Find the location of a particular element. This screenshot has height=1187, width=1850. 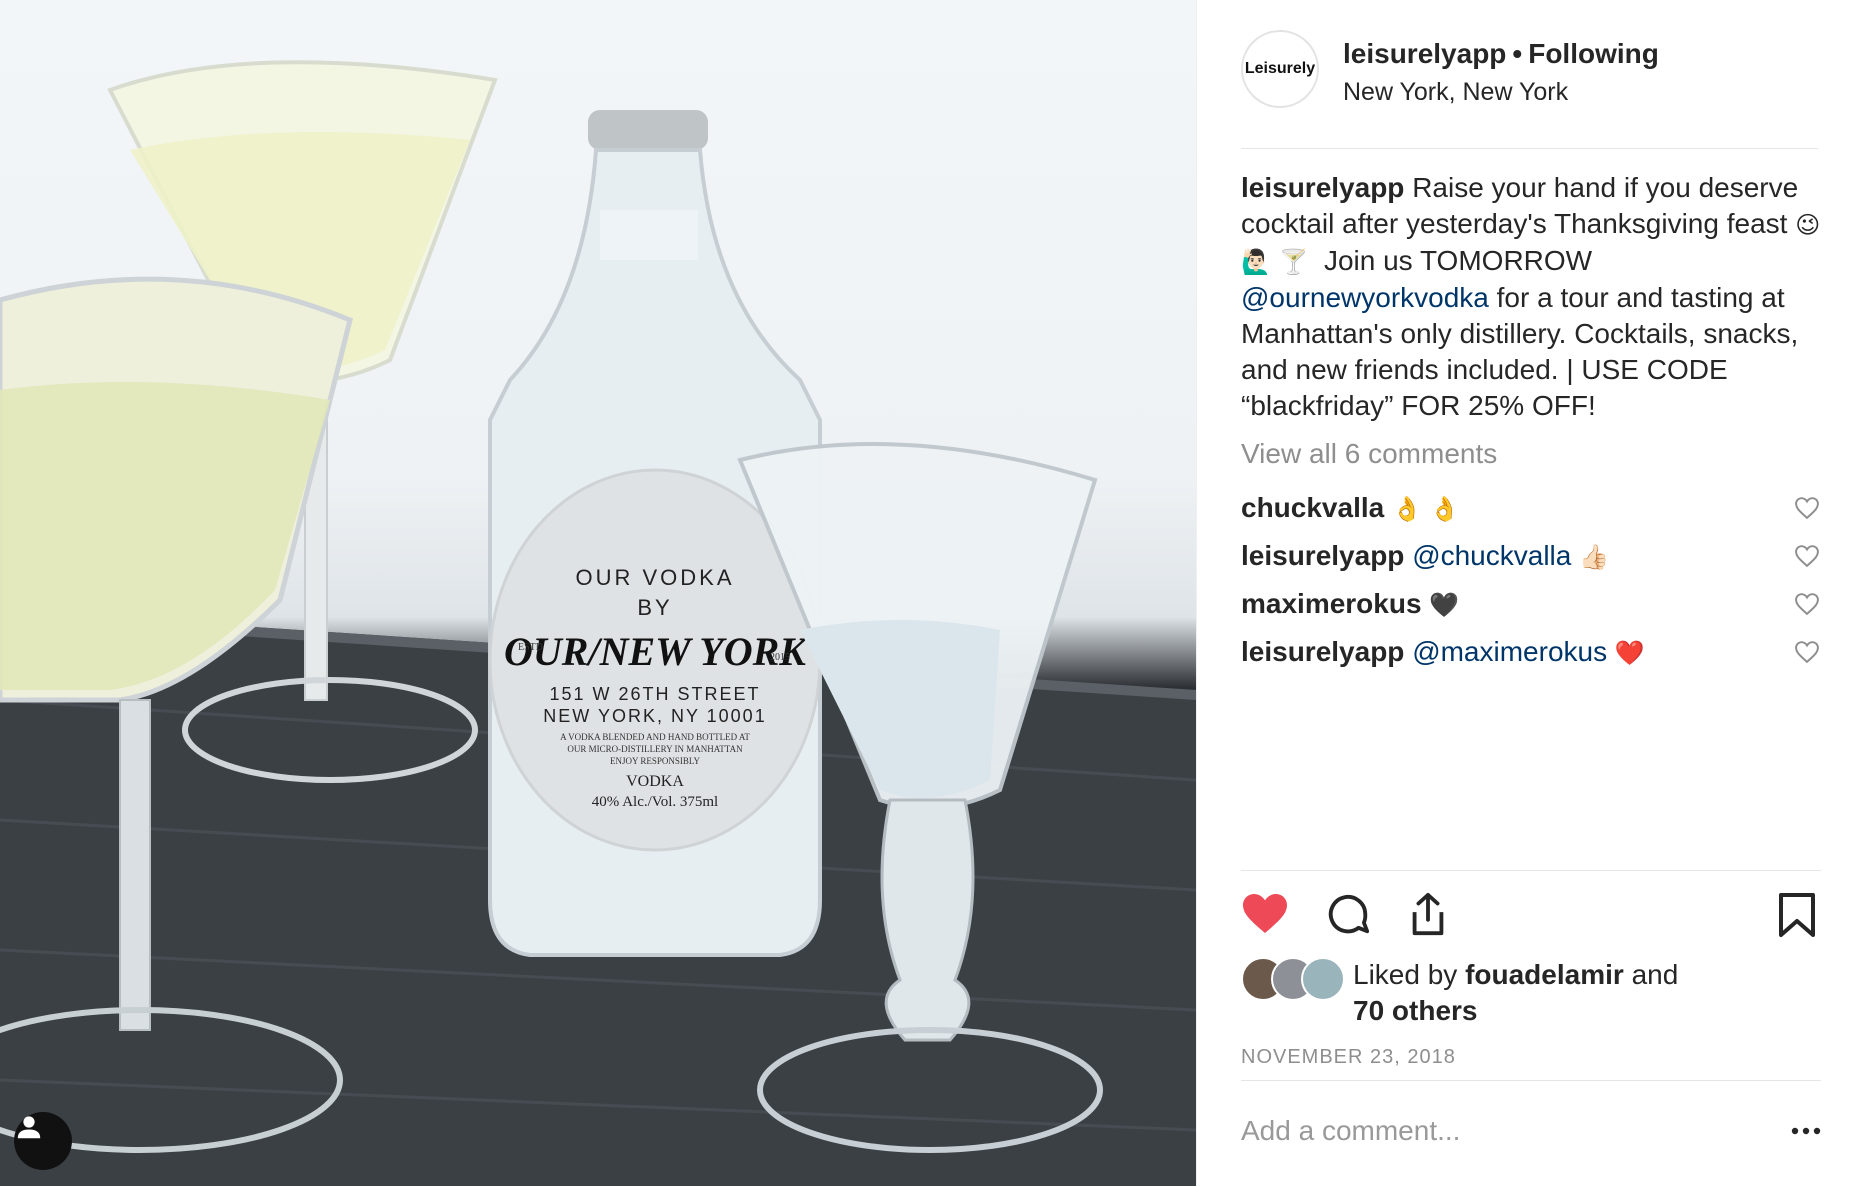

comment-item: leisurelyapp @maximerokus ❤️ is located at coordinates (1531, 658).